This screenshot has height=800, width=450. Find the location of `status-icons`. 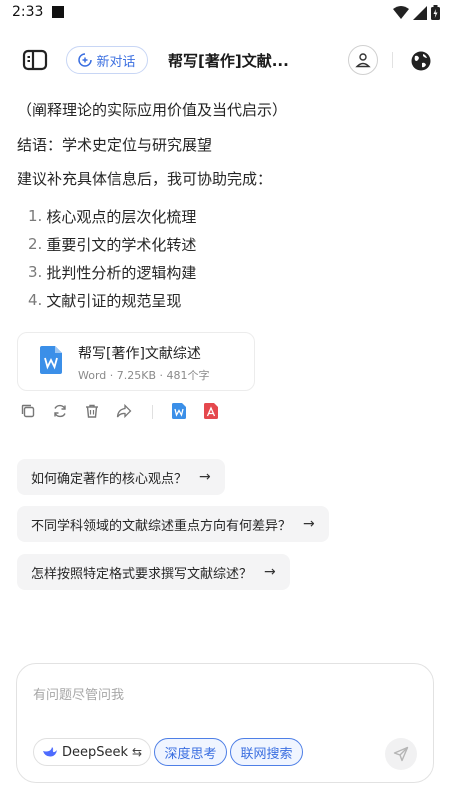

status-icons is located at coordinates (416, 12).